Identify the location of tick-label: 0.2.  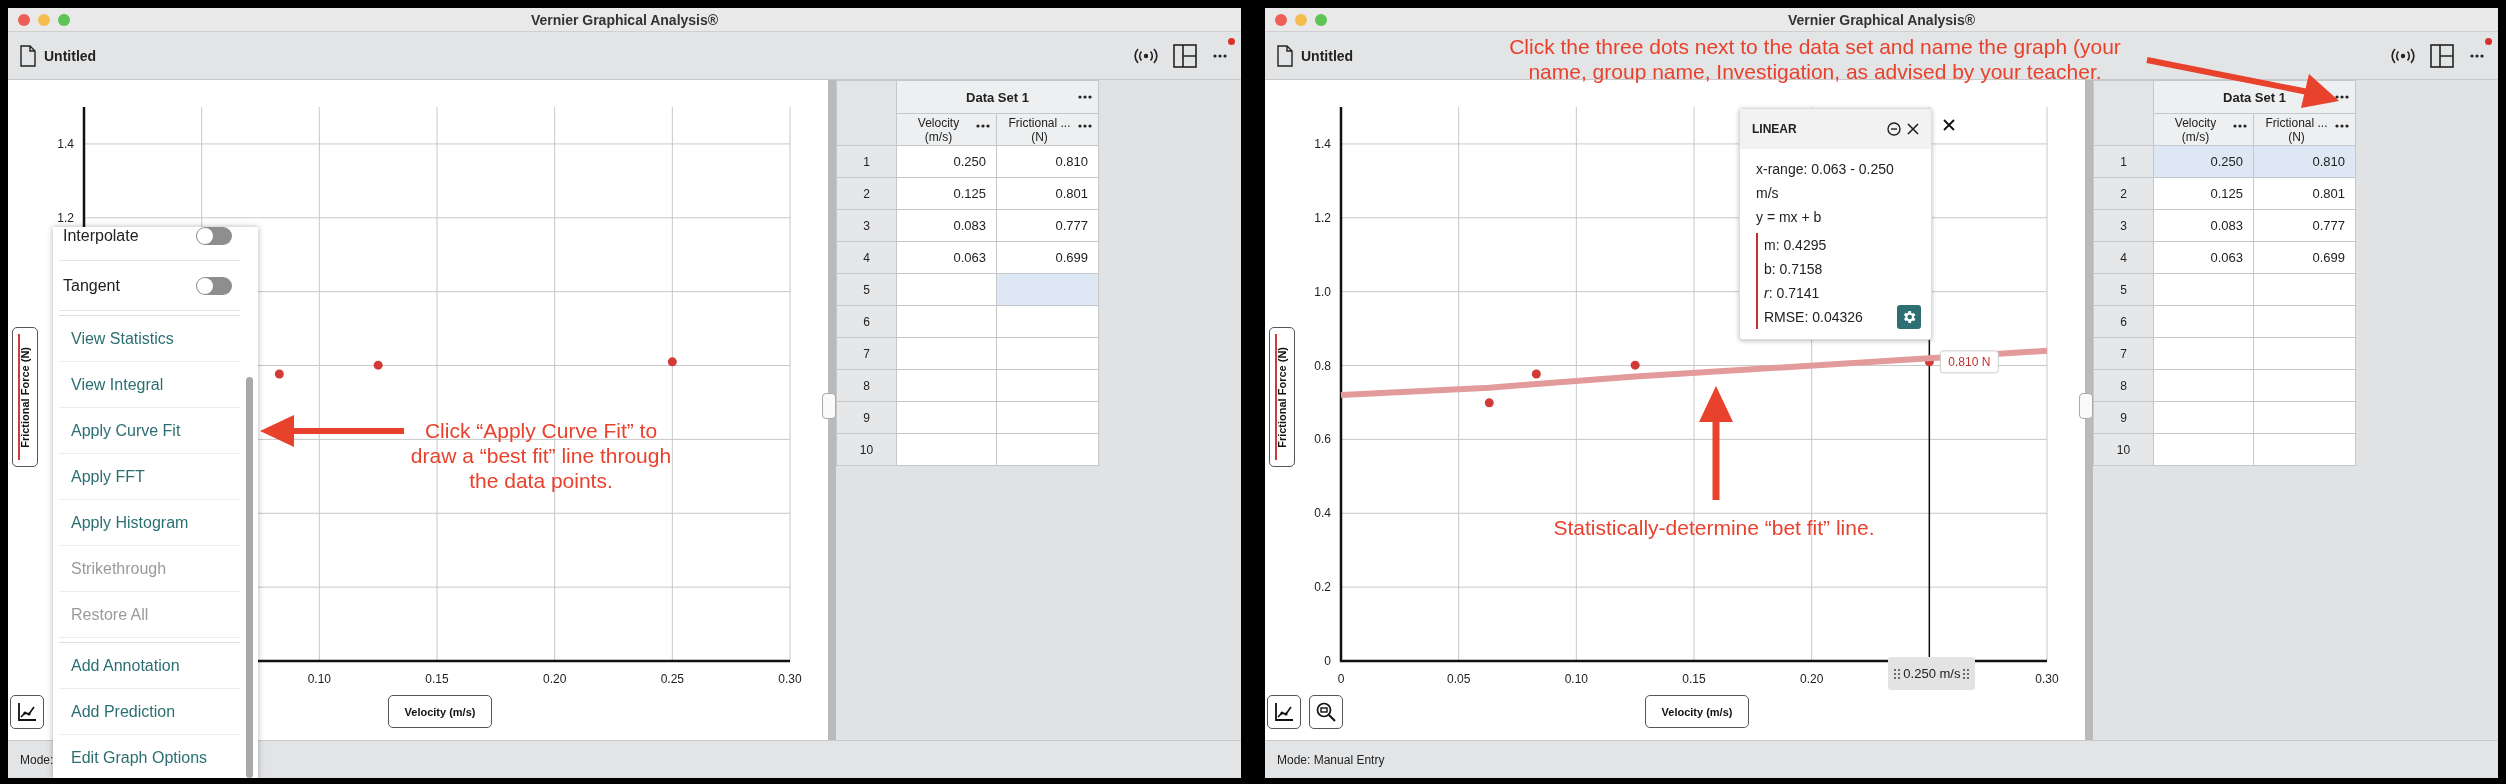
(1322, 587).